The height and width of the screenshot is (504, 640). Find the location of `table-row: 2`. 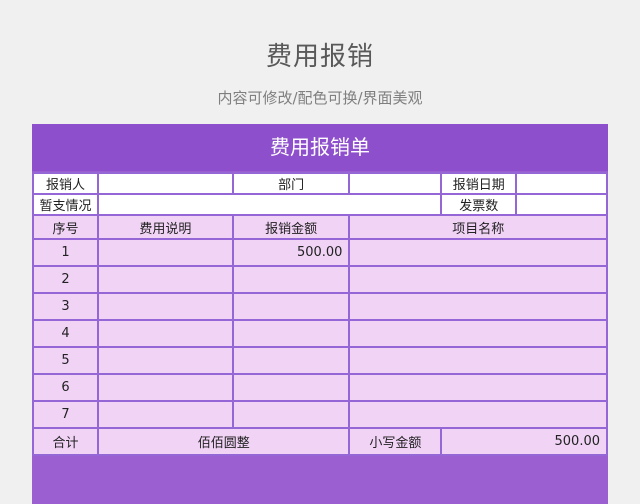

table-row: 2 is located at coordinates (320, 279).